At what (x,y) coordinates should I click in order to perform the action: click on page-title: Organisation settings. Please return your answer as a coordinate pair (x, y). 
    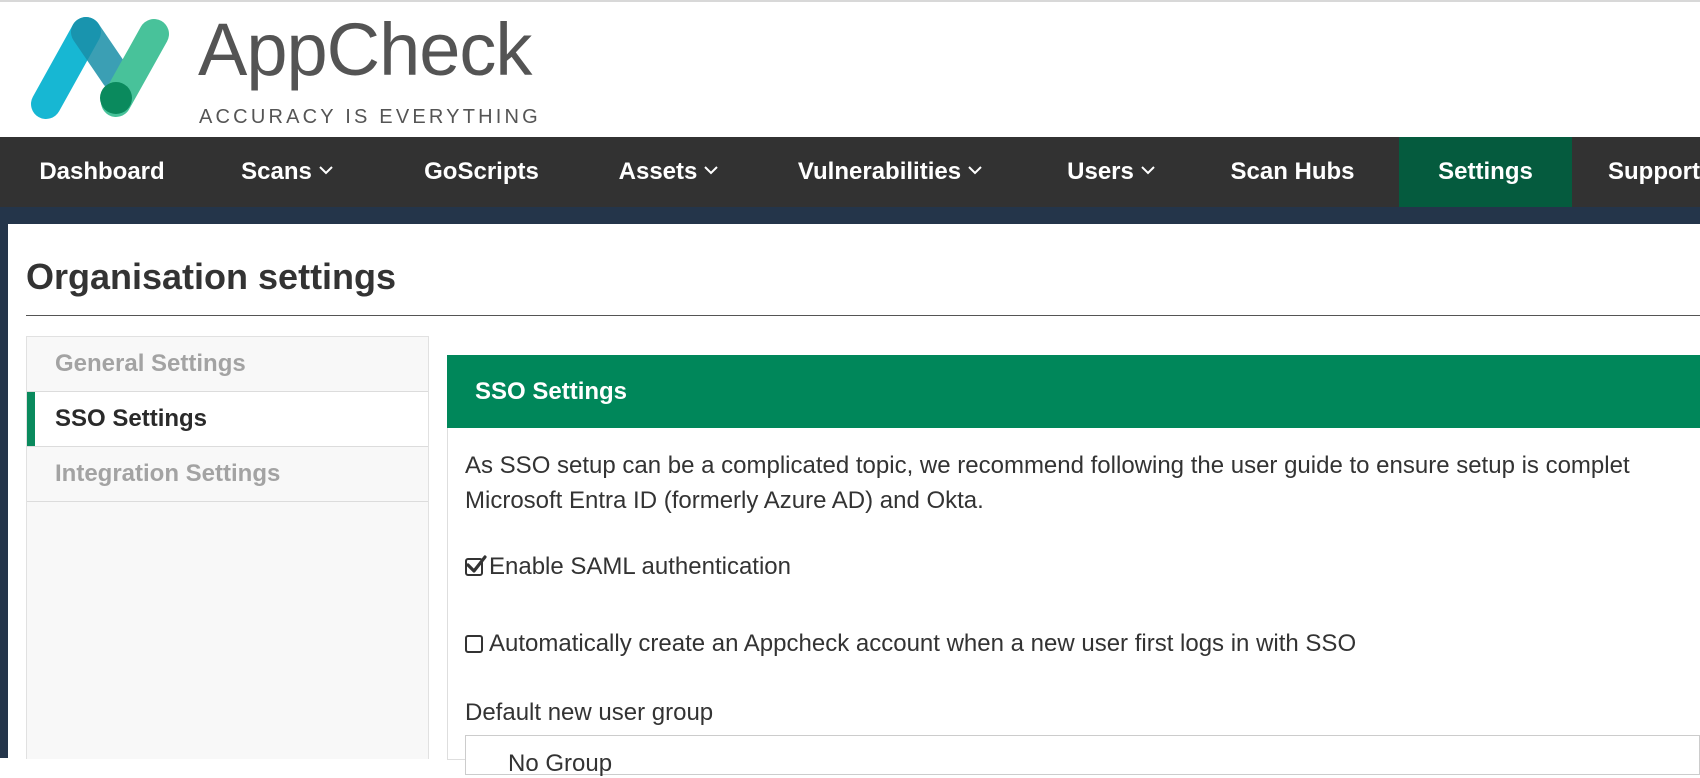
    Looking at the image, I should click on (211, 276).